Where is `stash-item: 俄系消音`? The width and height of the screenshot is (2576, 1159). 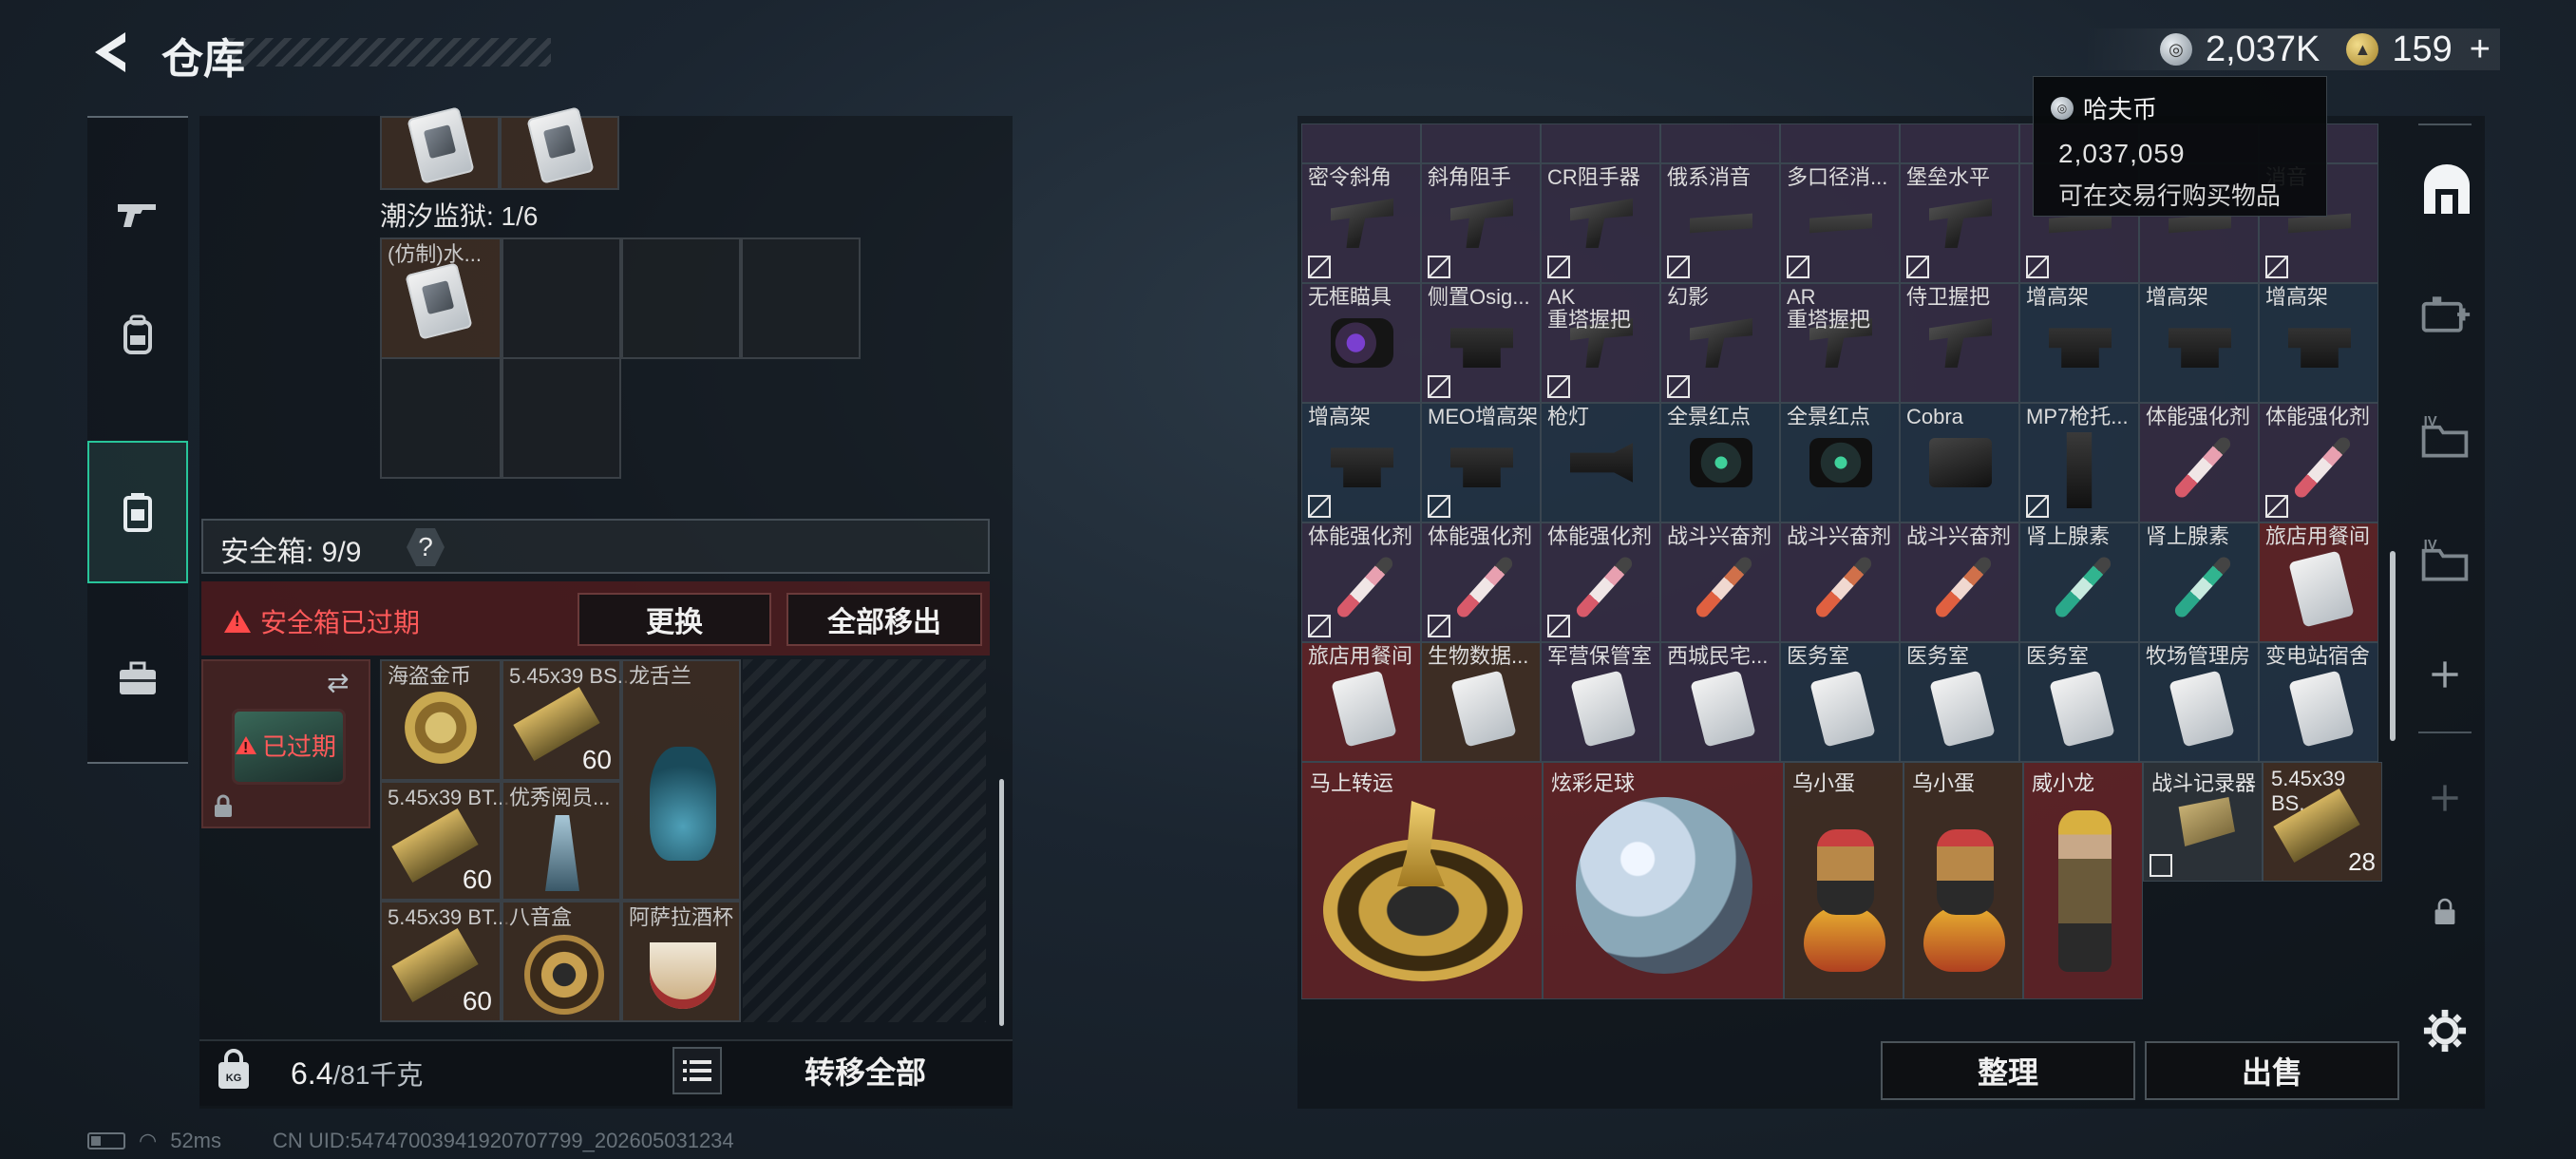
stash-item: 俄系消音 is located at coordinates (1720, 223).